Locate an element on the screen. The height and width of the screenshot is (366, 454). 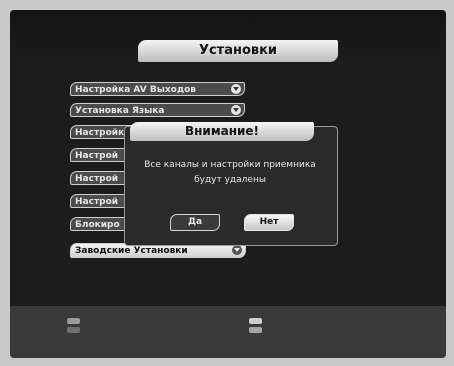
menu-item-label: Настройк is located at coordinates (100, 133).